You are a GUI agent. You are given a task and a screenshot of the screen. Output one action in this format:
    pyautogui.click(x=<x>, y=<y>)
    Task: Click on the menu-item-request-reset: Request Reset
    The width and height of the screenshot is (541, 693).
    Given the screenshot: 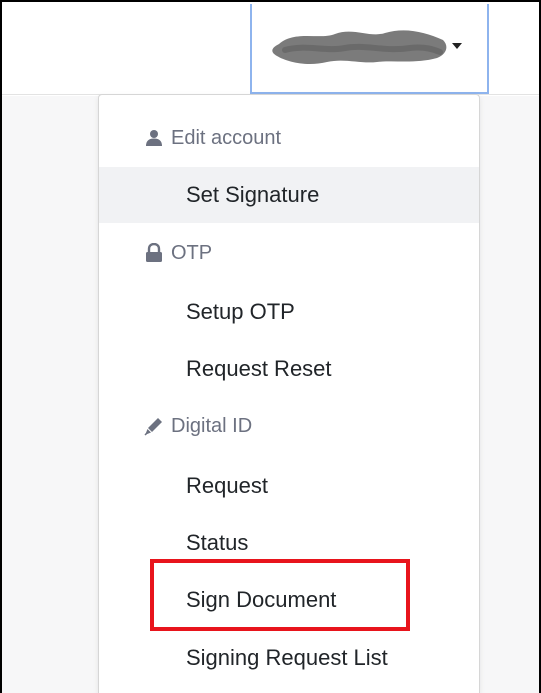 What is the action you would take?
    pyautogui.click(x=289, y=369)
    